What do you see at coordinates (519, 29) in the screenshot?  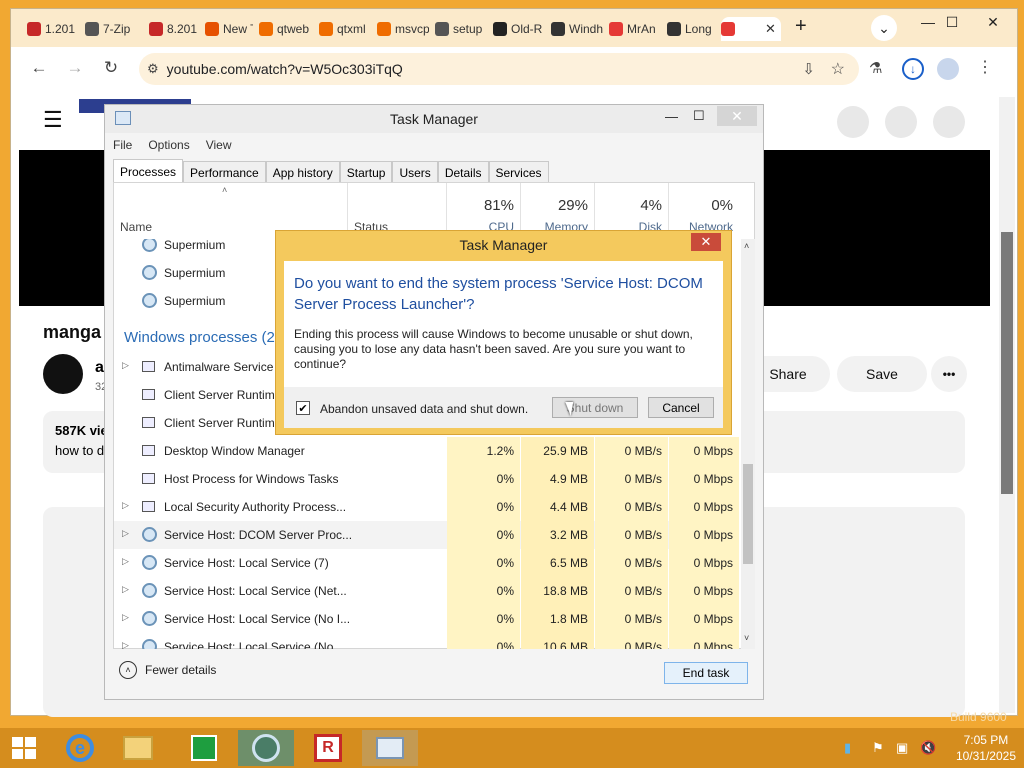 I see `browser-tab: Old-R` at bounding box center [519, 29].